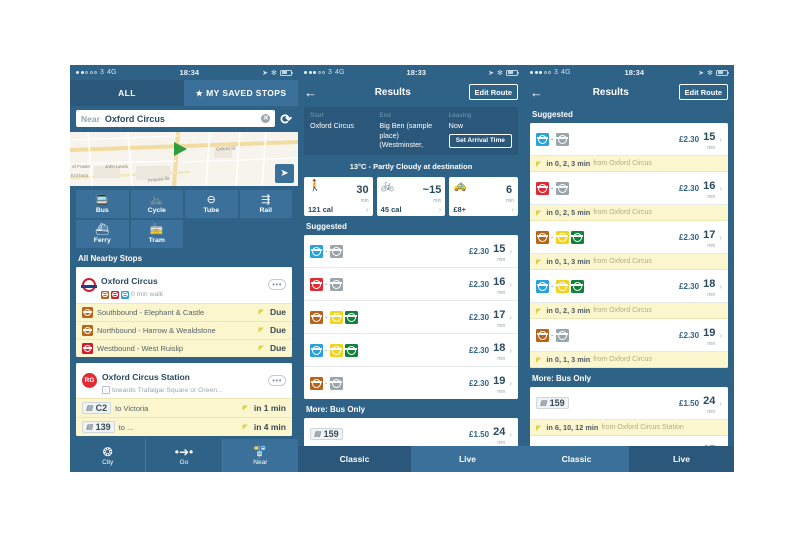 The image size is (800, 533). What do you see at coordinates (456, 125) in the screenshot?
I see `route-leaving-value: Now` at bounding box center [456, 125].